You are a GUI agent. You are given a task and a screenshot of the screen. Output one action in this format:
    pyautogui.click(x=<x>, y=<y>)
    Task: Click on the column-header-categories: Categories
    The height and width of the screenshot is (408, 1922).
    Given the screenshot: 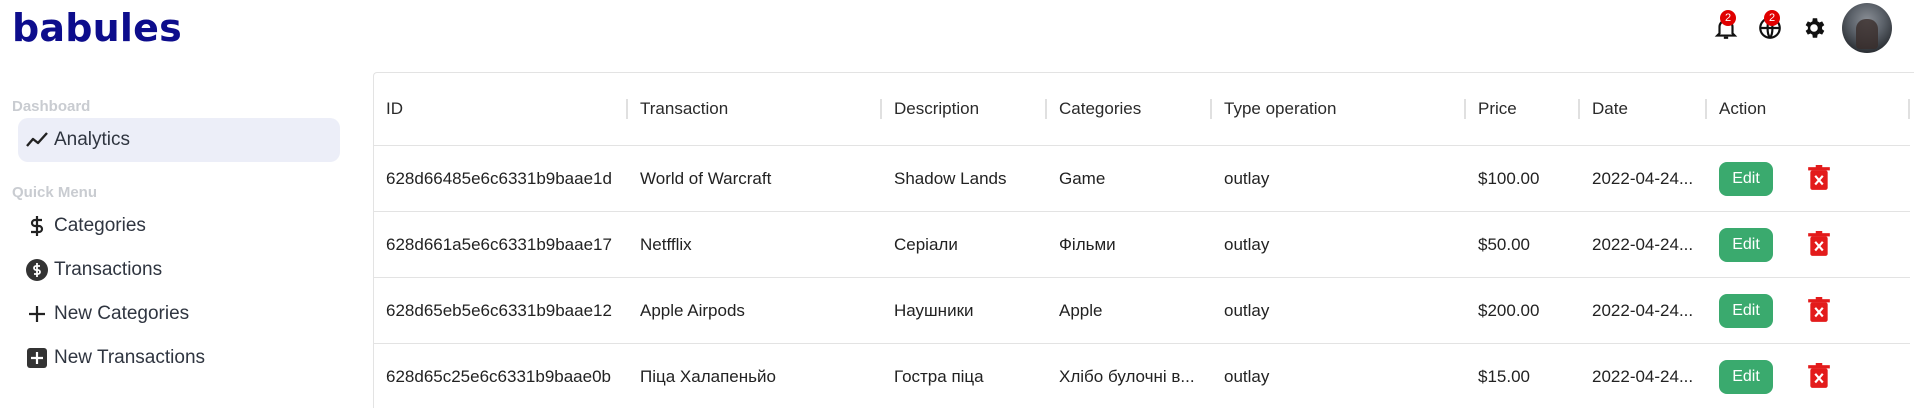 What is the action you would take?
    pyautogui.click(x=1129, y=109)
    